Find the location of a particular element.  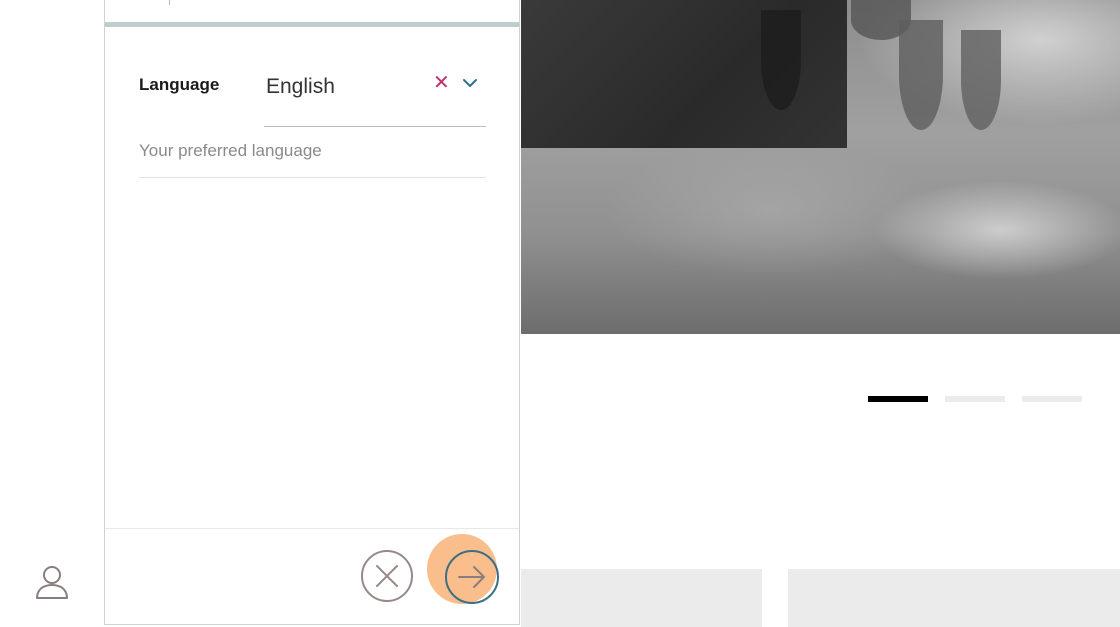

language-label: Language is located at coordinates (179, 84).